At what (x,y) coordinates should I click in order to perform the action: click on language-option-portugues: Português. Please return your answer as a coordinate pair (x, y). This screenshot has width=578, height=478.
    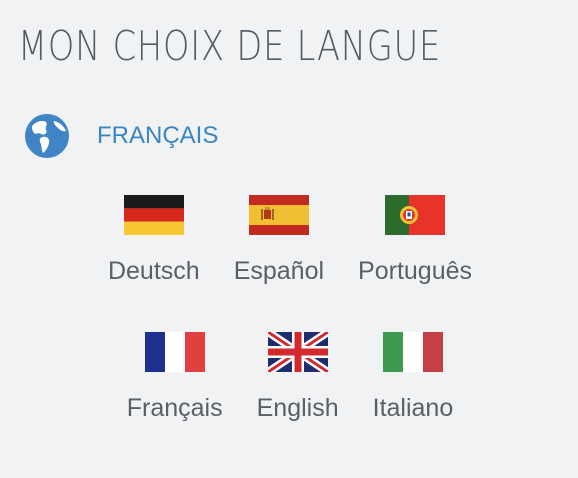
    Looking at the image, I should click on (415, 240).